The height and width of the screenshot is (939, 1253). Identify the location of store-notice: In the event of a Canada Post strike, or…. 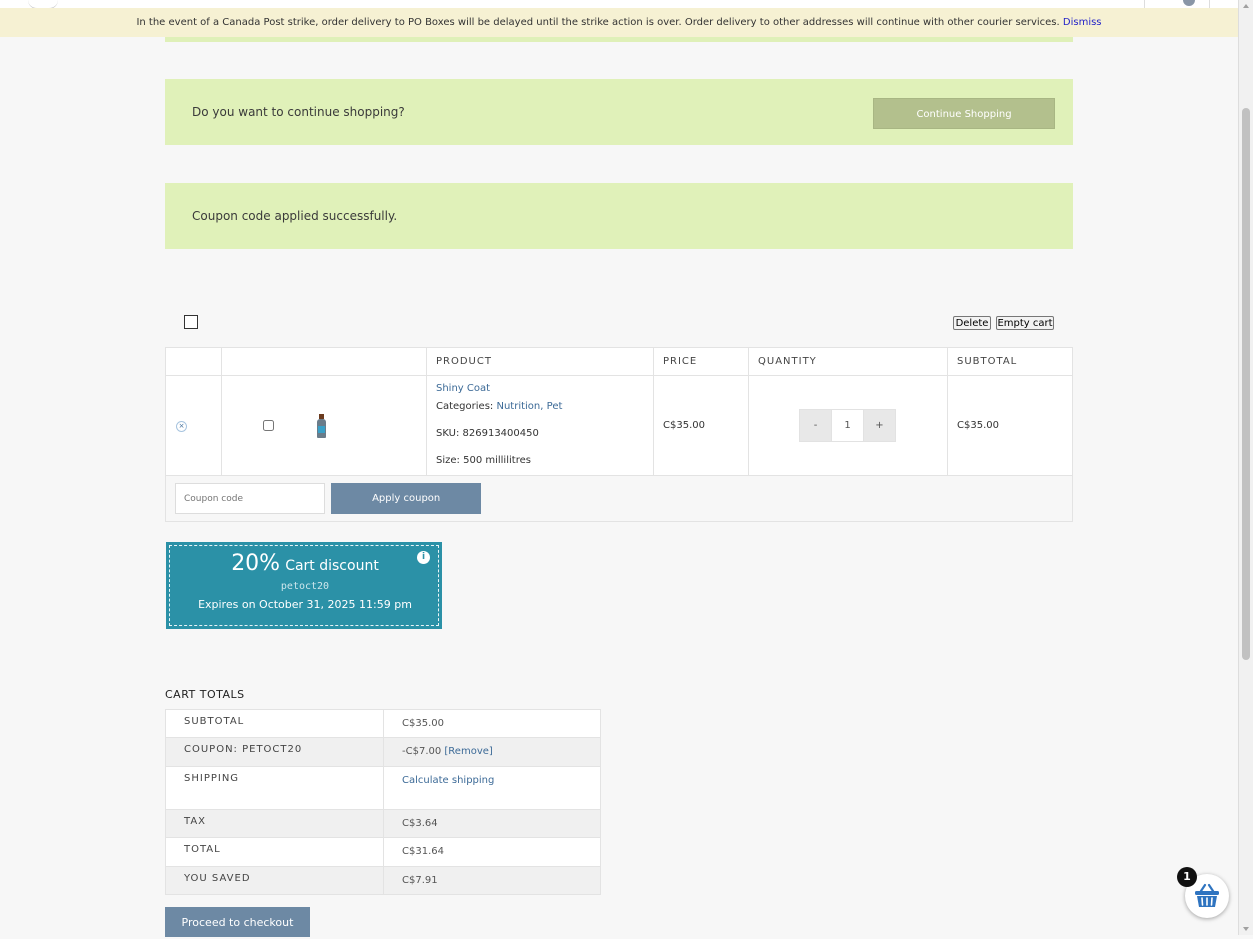
(619, 22).